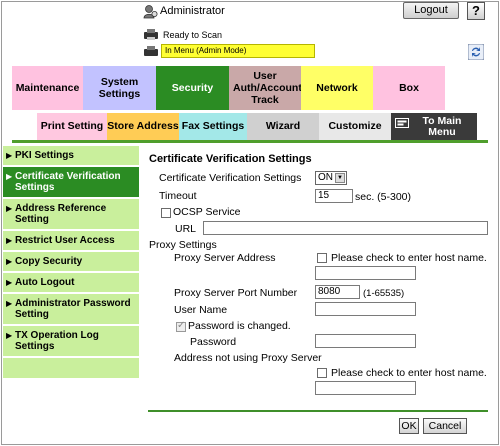  Describe the element at coordinates (345, 228) in the screenshot. I see `url-input` at that location.